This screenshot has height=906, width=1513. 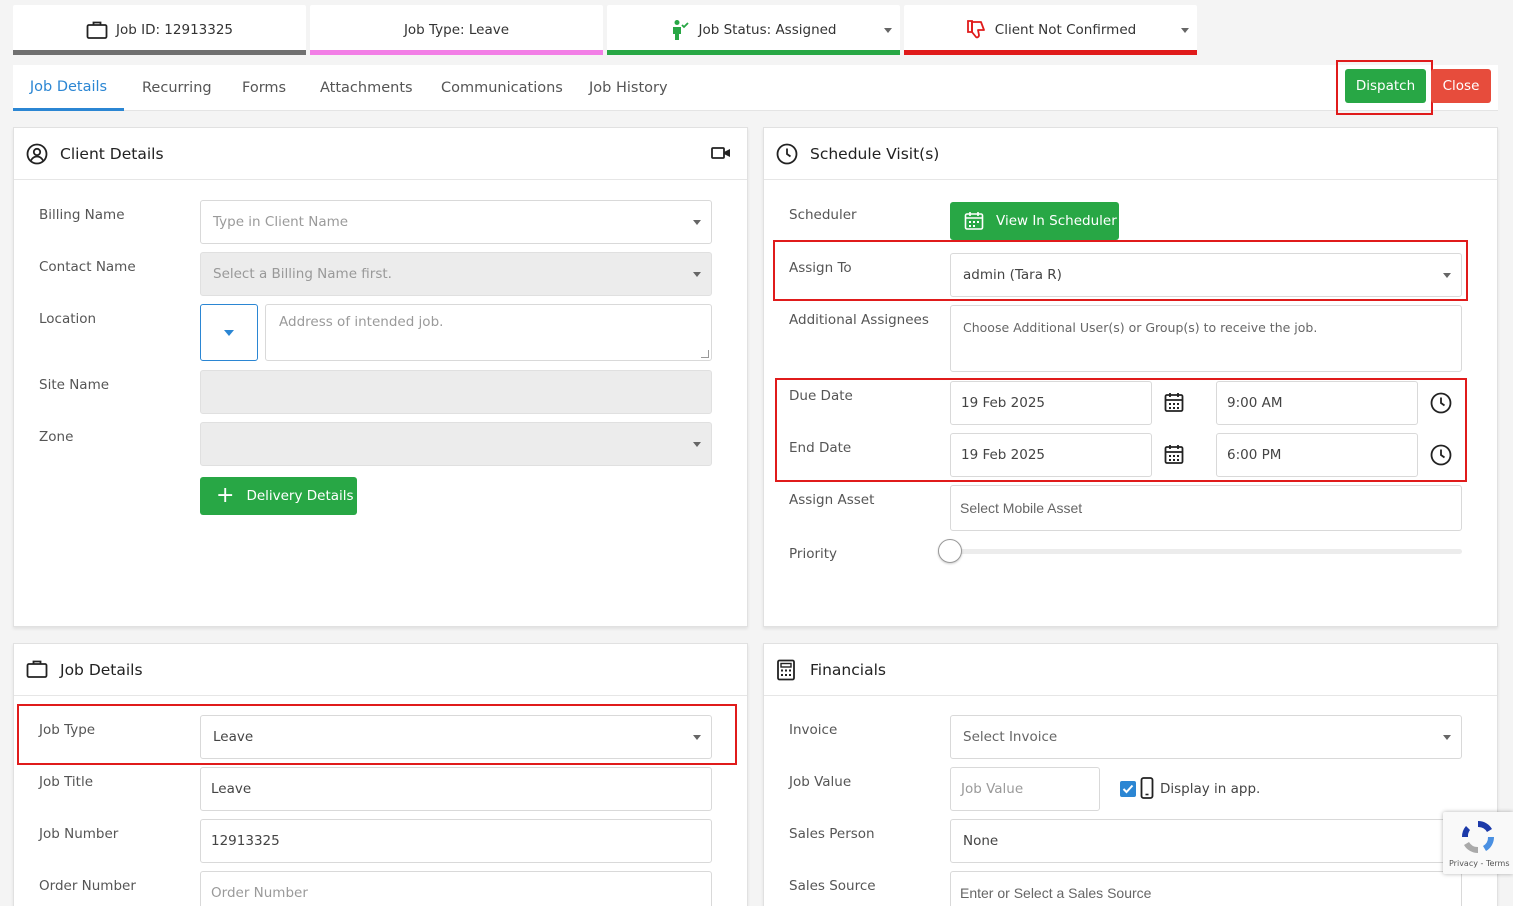 What do you see at coordinates (159, 52) in the screenshot?
I see `job-id-bar` at bounding box center [159, 52].